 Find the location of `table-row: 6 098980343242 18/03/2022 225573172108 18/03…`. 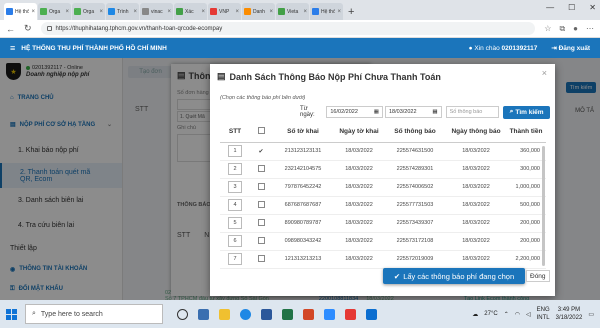

table-row: 6 098980343242 18/03/2022 225573172108 18/03… is located at coordinates (383, 241).